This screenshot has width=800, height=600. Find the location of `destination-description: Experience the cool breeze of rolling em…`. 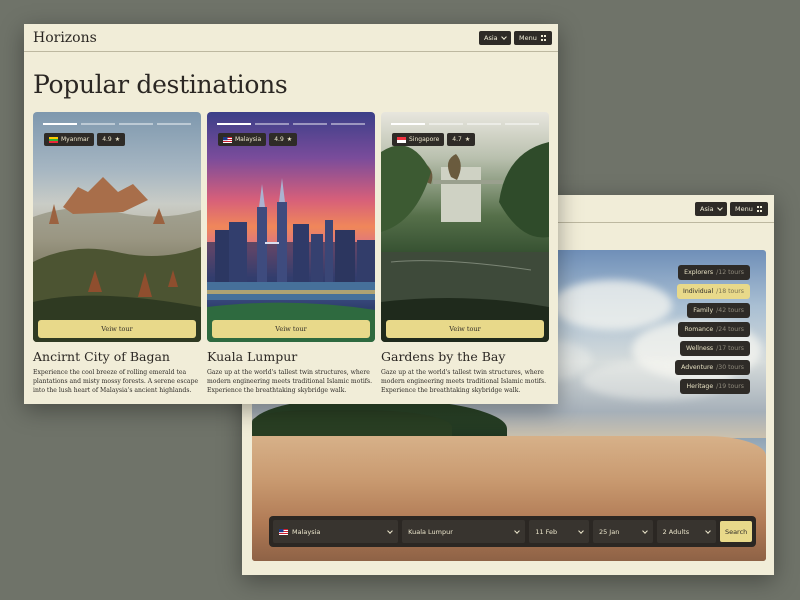

destination-description: Experience the cool breeze of rolling em… is located at coordinates (116, 381).